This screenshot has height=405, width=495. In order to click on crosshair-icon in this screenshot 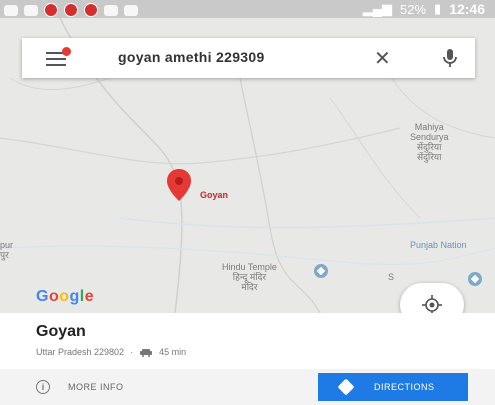, I will do `click(432, 304)`.